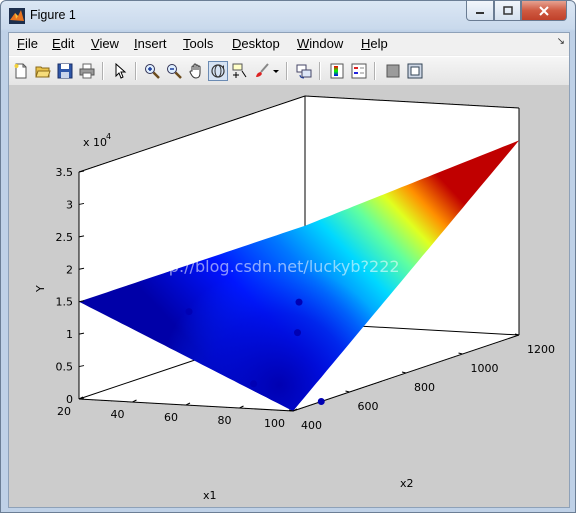 The image size is (576, 513). Describe the element at coordinates (225, 420) in the screenshot. I see `x-tick-label: 80` at that location.